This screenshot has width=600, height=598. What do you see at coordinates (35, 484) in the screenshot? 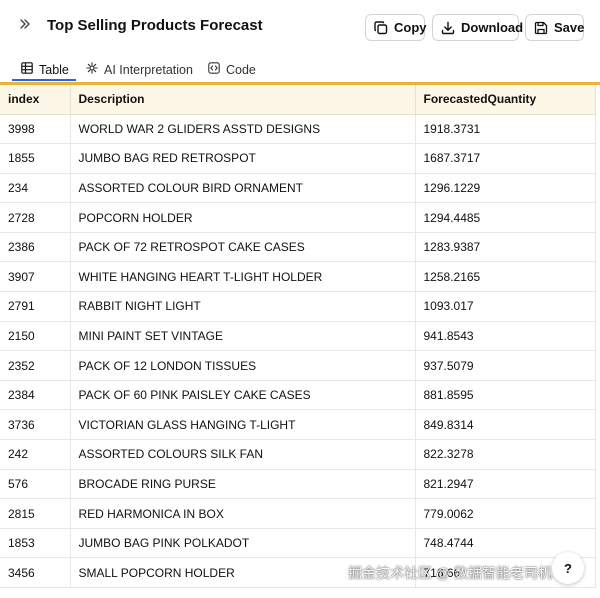
I see `cell-index: 576` at bounding box center [35, 484].